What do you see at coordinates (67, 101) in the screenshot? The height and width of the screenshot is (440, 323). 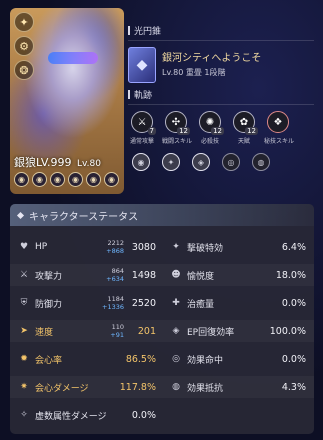 I see `character-card: ✦ ⚙ ❂ 銀狼LV.999 Lv.80 ◉ ◉ ◉ ◉ ◉ ◉` at bounding box center [67, 101].